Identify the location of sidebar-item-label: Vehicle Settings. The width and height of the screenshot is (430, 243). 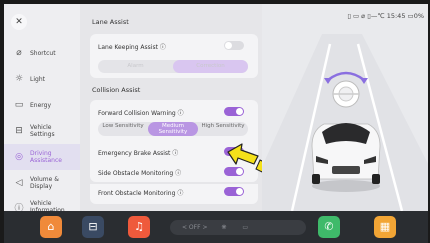
(42, 131).